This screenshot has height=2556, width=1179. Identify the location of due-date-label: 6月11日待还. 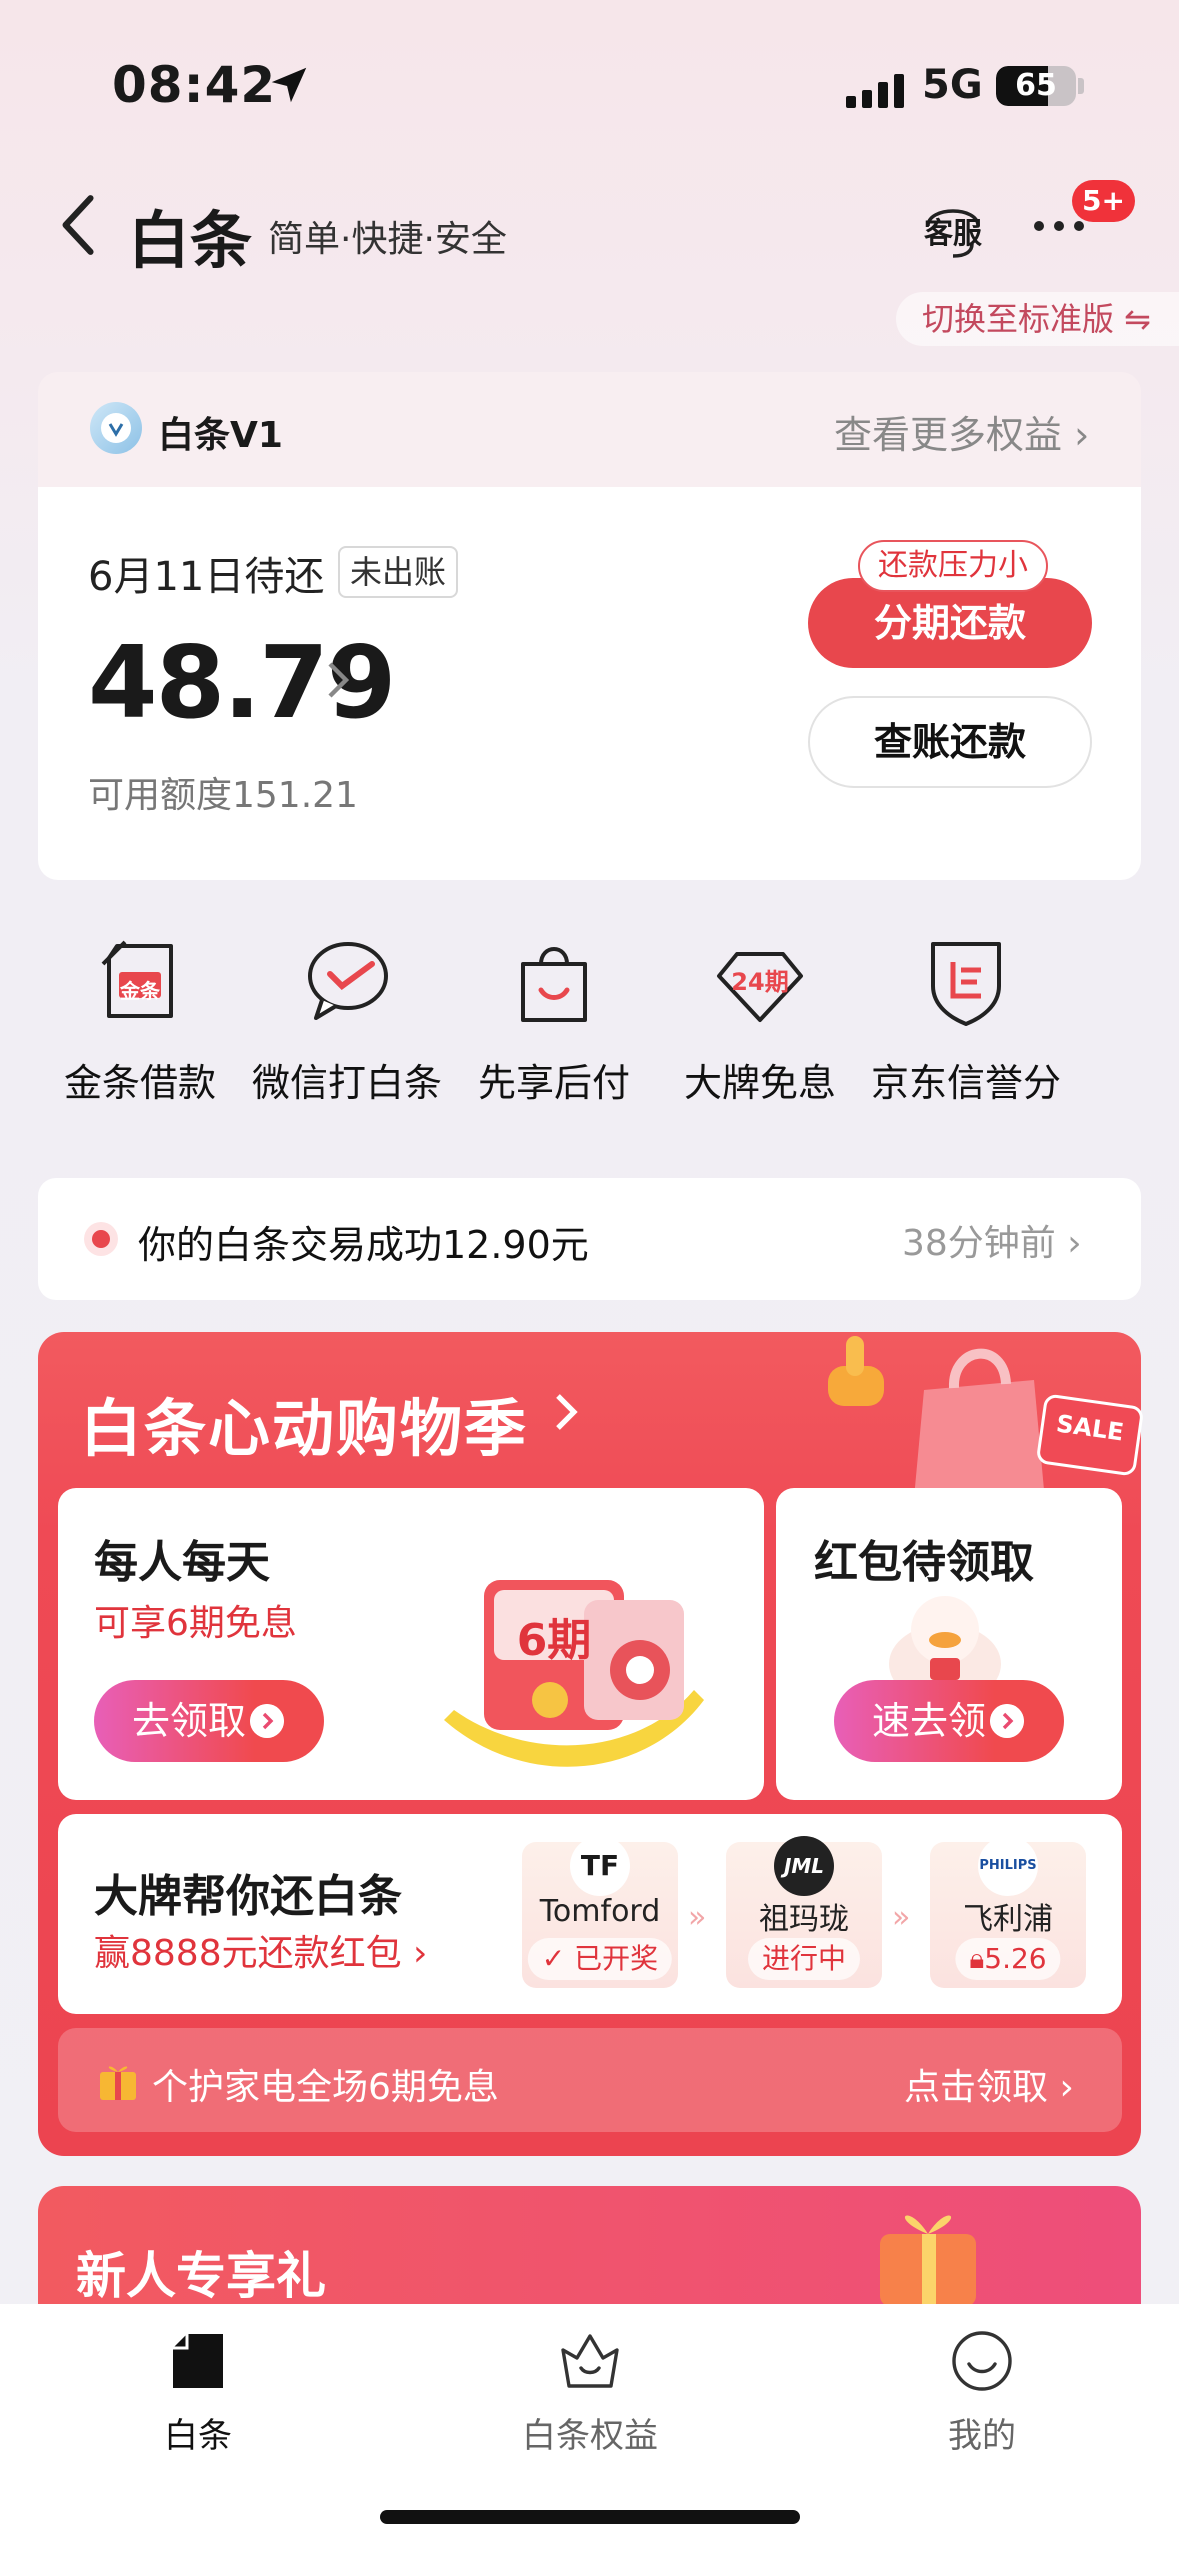
(206, 577).